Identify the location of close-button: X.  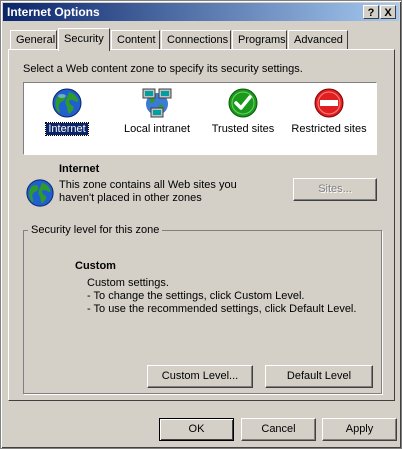
(388, 12).